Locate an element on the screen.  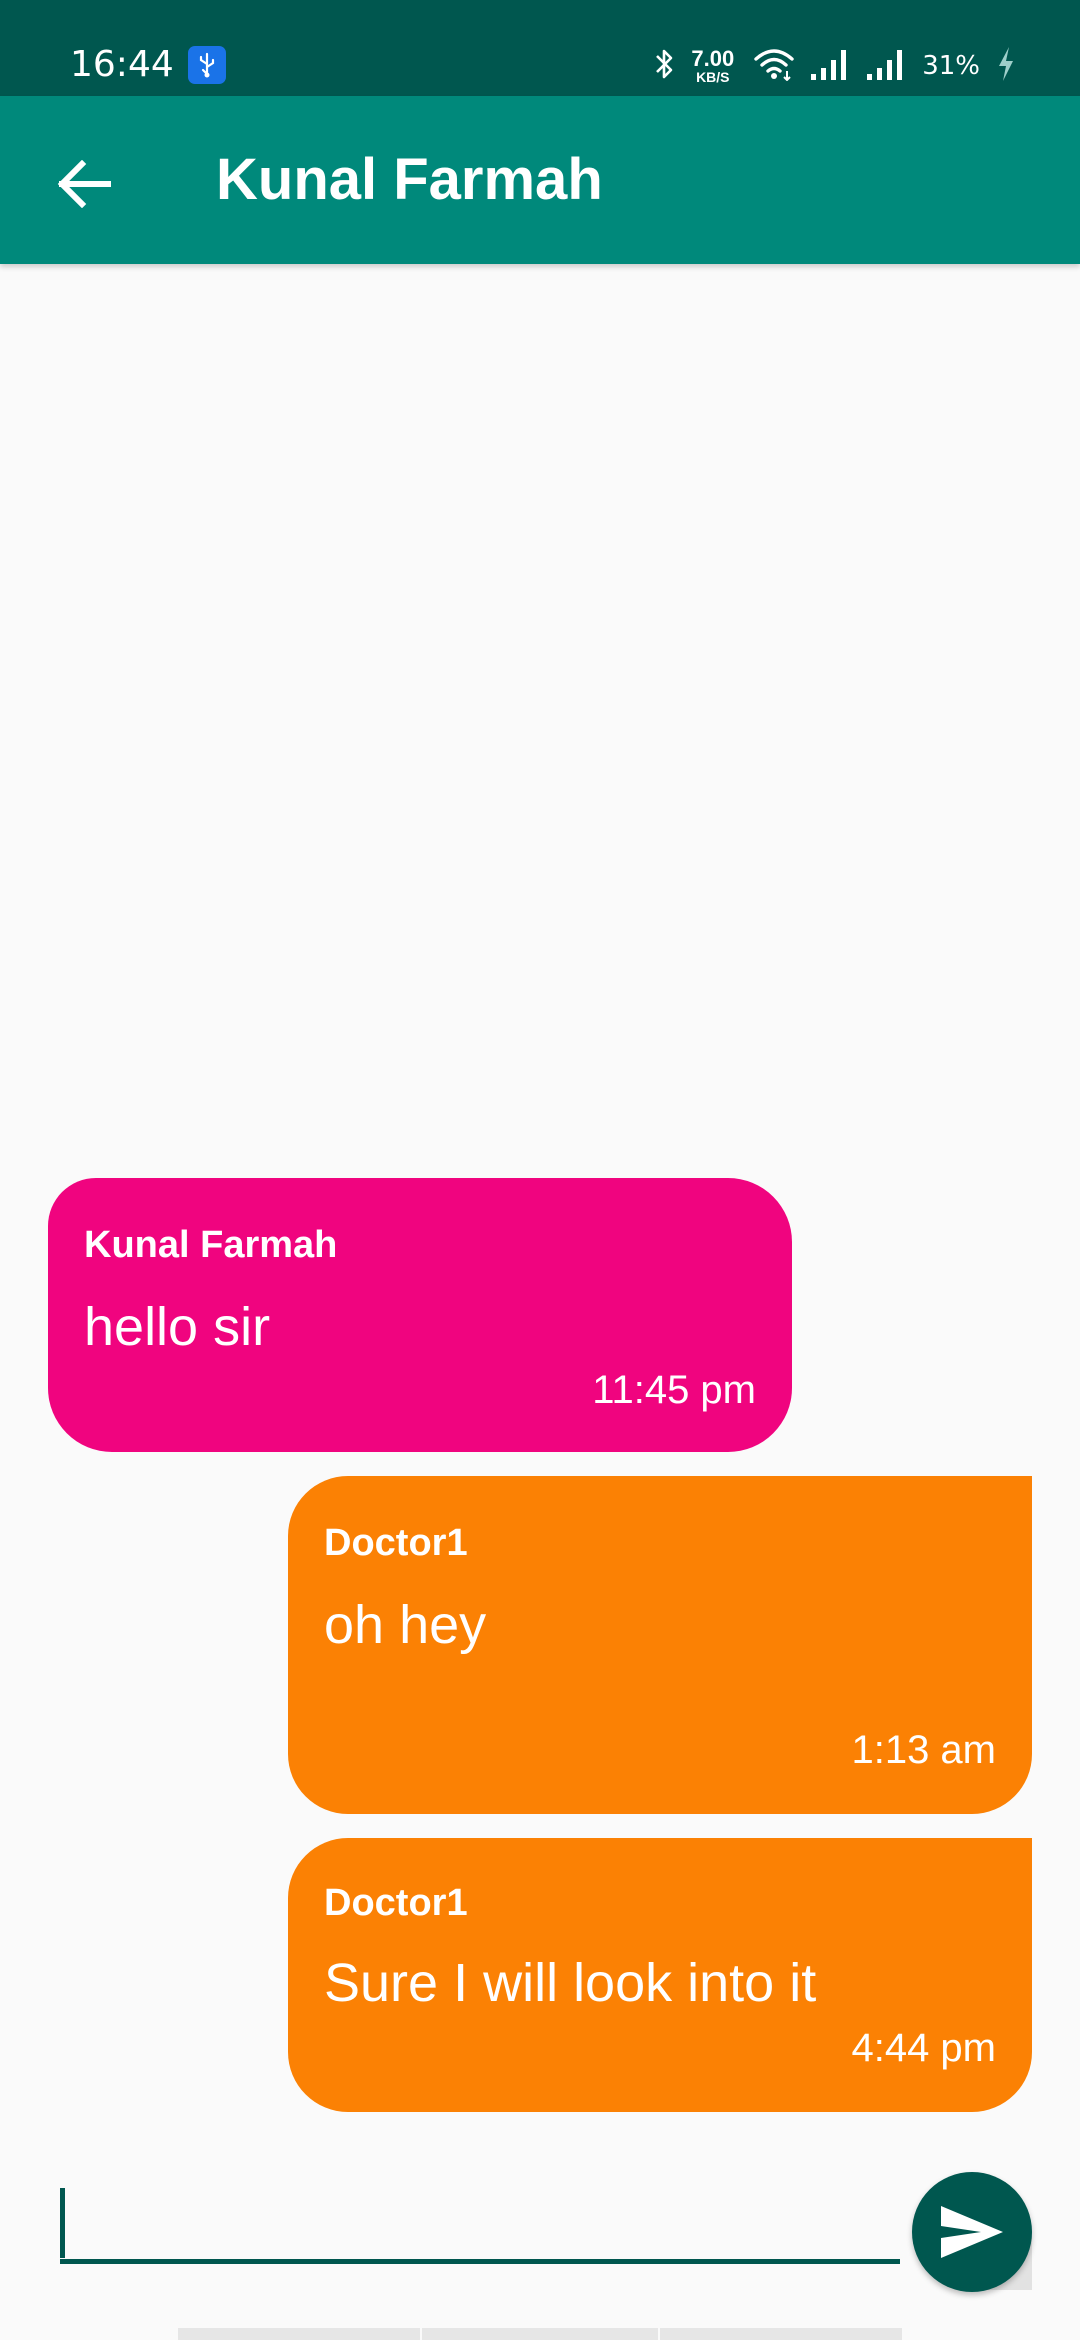
charging-icon is located at coordinates (1006, 66).